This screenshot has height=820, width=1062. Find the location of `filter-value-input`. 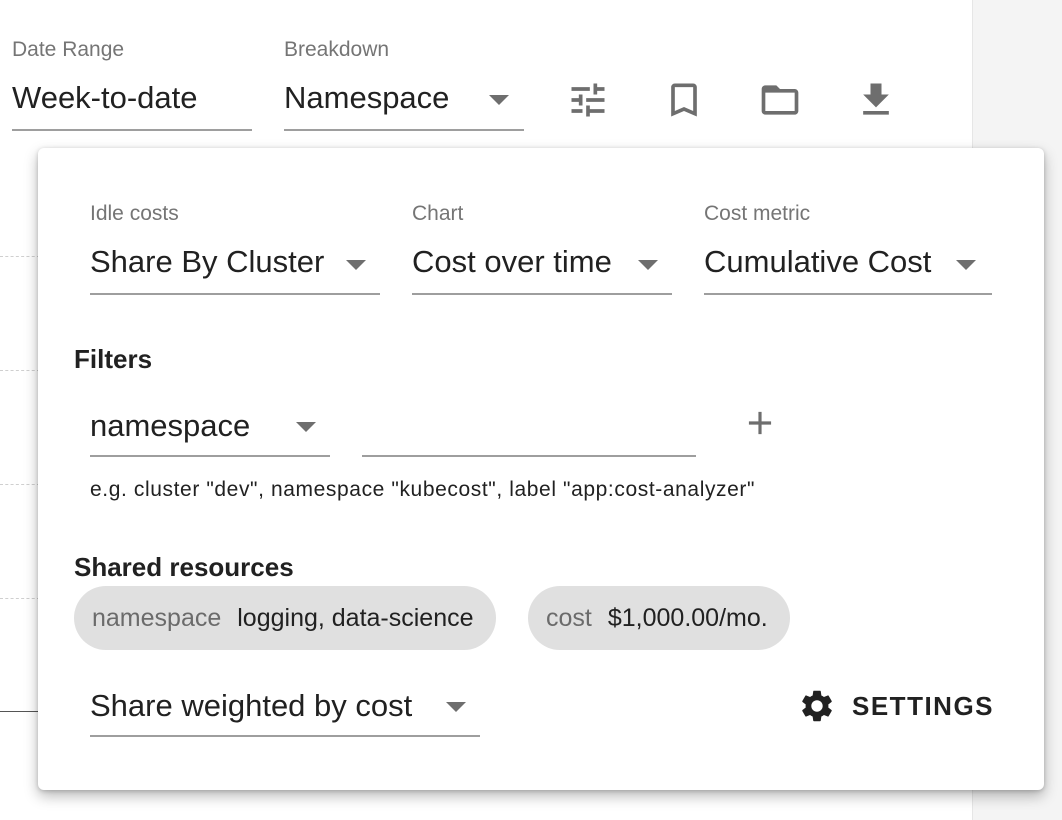

filter-value-input is located at coordinates (529, 431).